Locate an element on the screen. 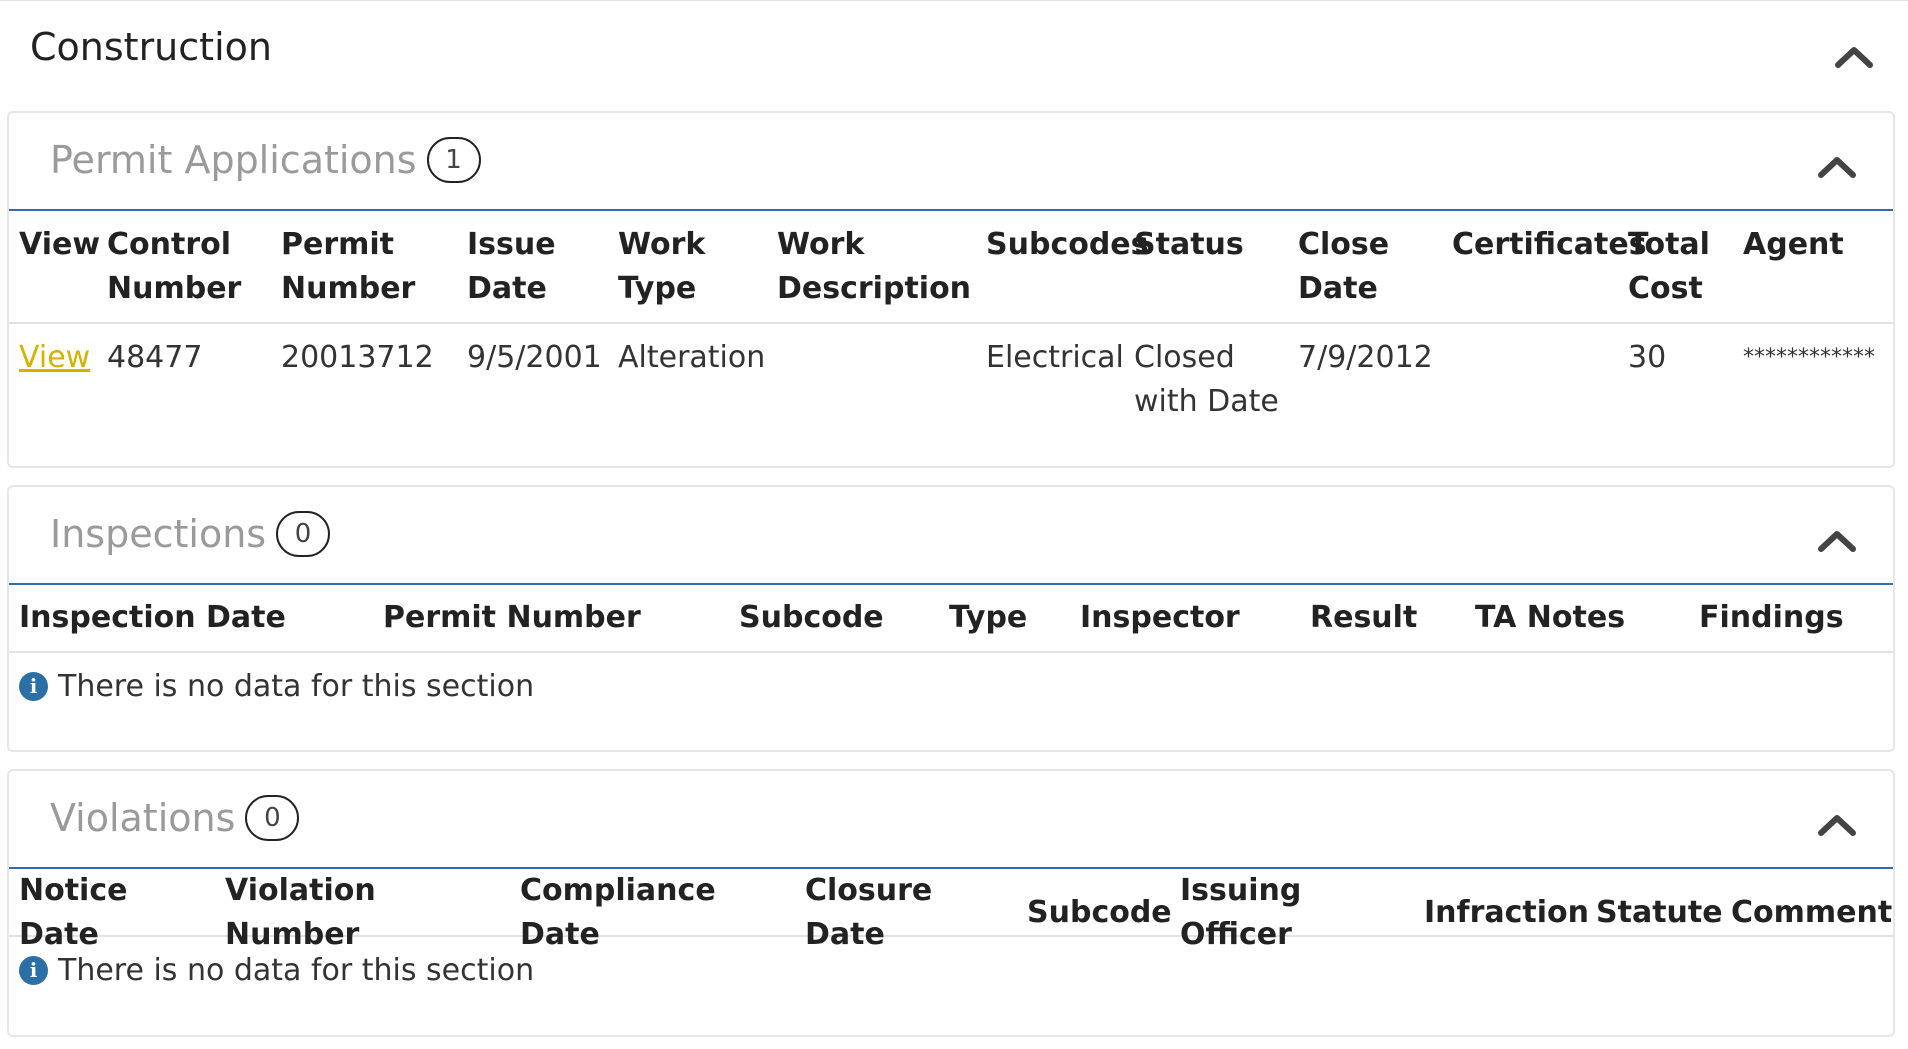  inspections-title: Inspections is located at coordinates (158, 534).